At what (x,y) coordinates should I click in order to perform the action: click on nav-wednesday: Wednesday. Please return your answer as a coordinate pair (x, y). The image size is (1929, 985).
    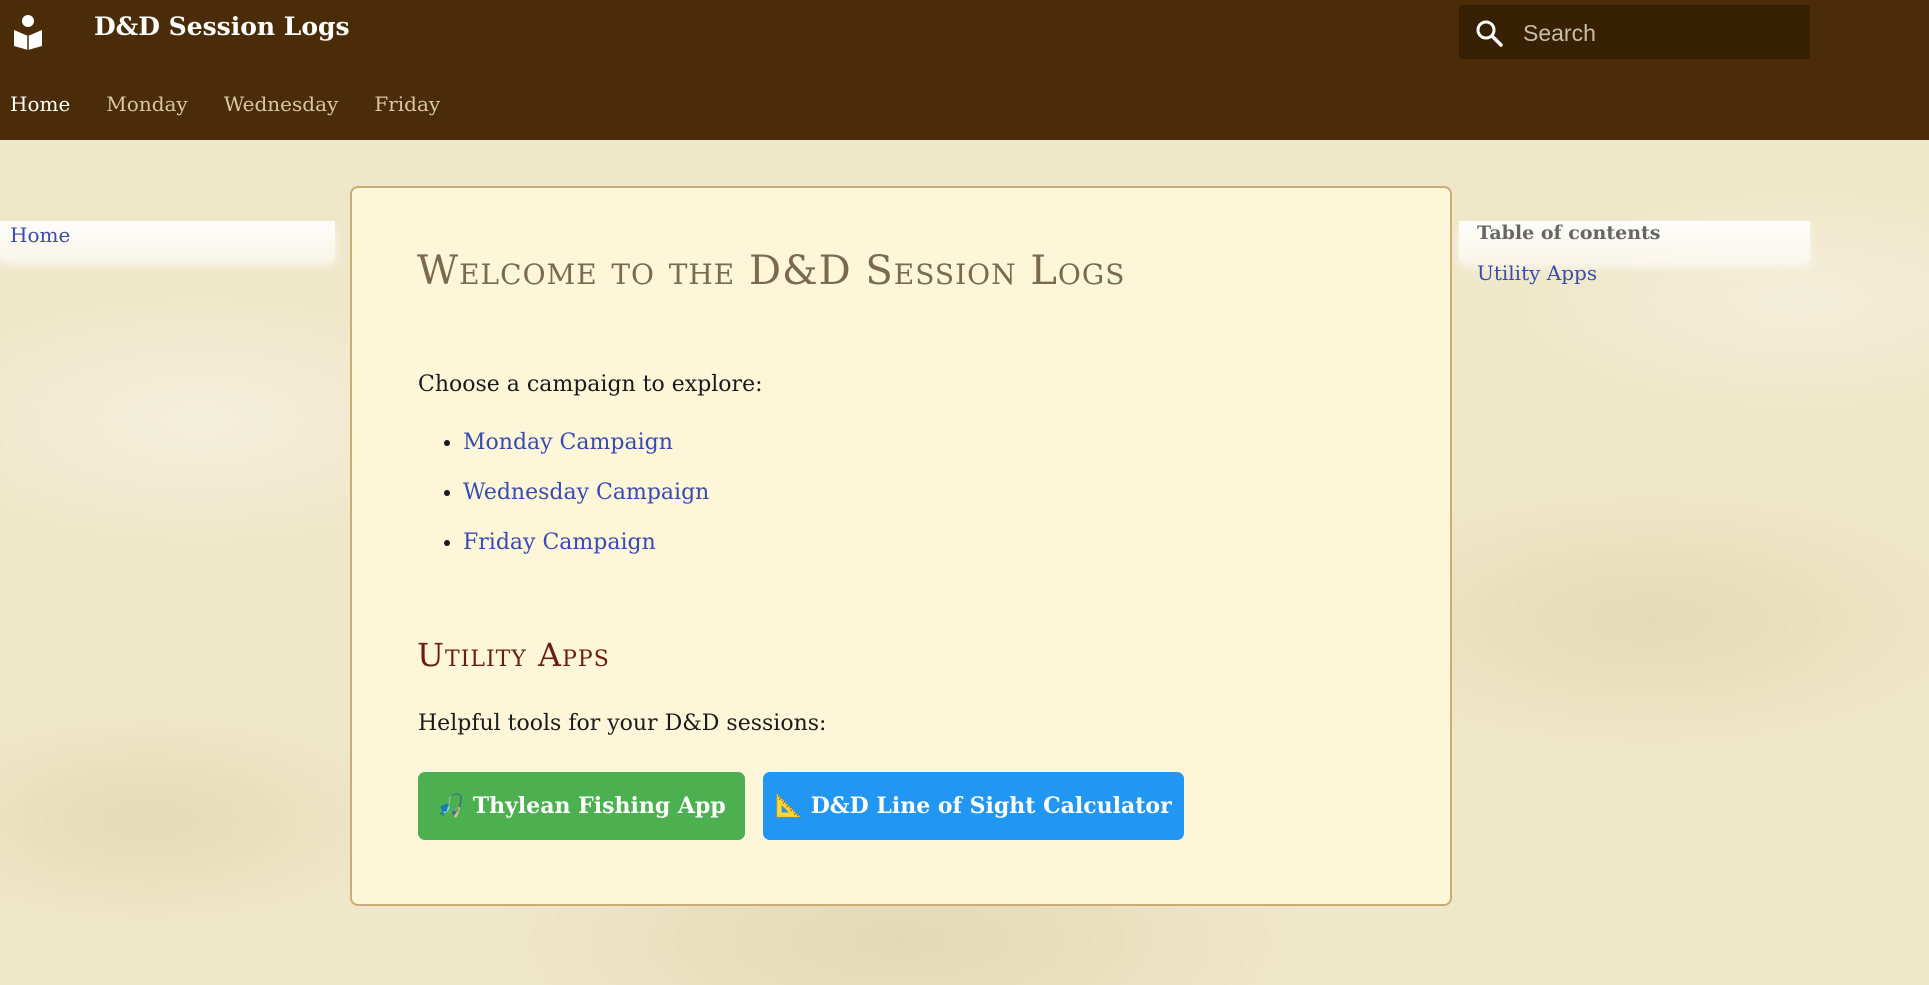
    Looking at the image, I should click on (281, 104).